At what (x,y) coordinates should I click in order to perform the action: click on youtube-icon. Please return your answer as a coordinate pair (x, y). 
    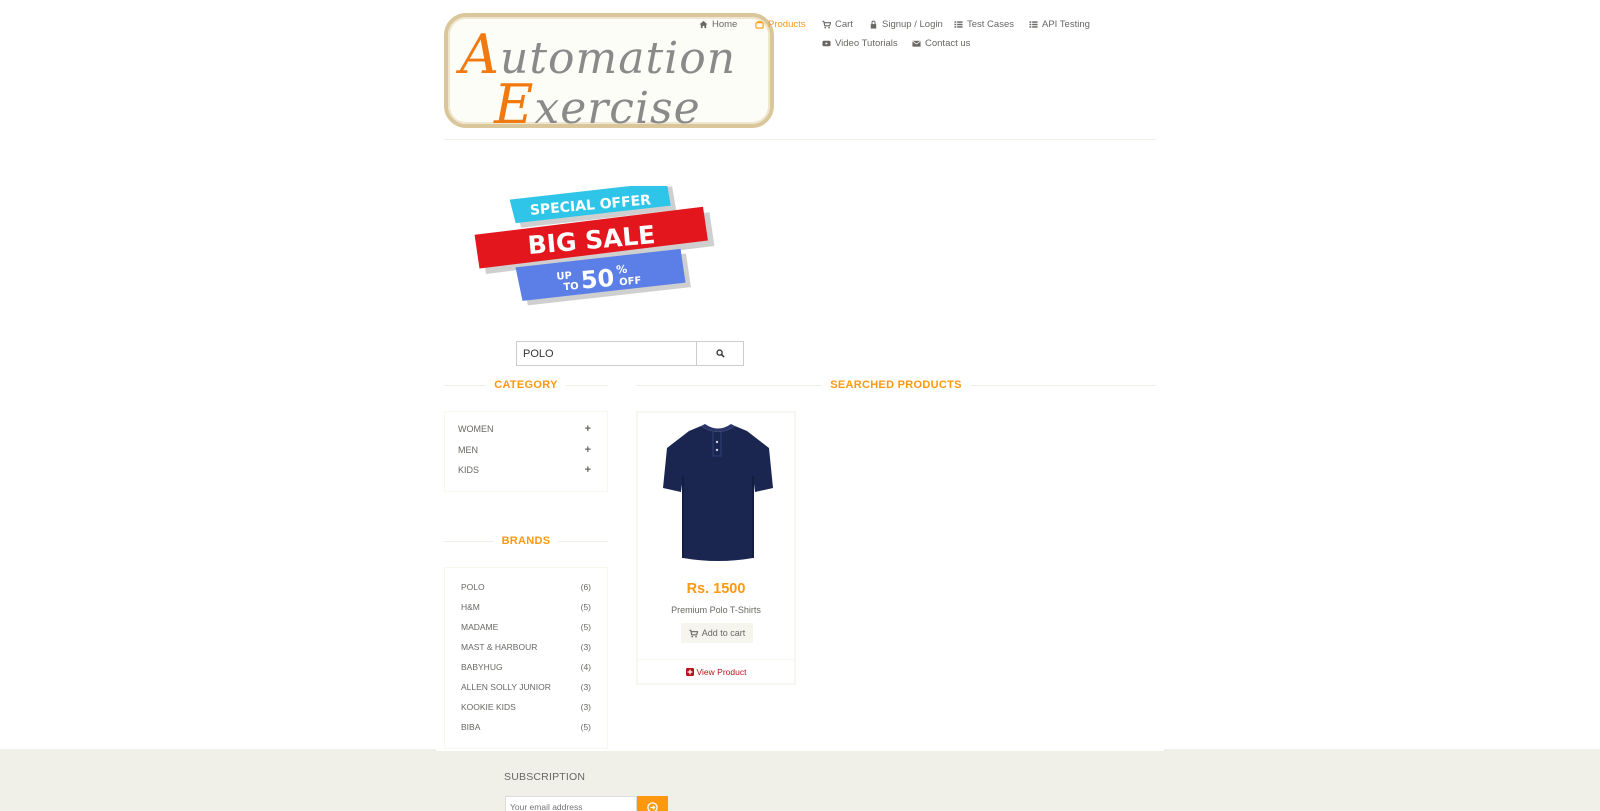
    Looking at the image, I should click on (826, 43).